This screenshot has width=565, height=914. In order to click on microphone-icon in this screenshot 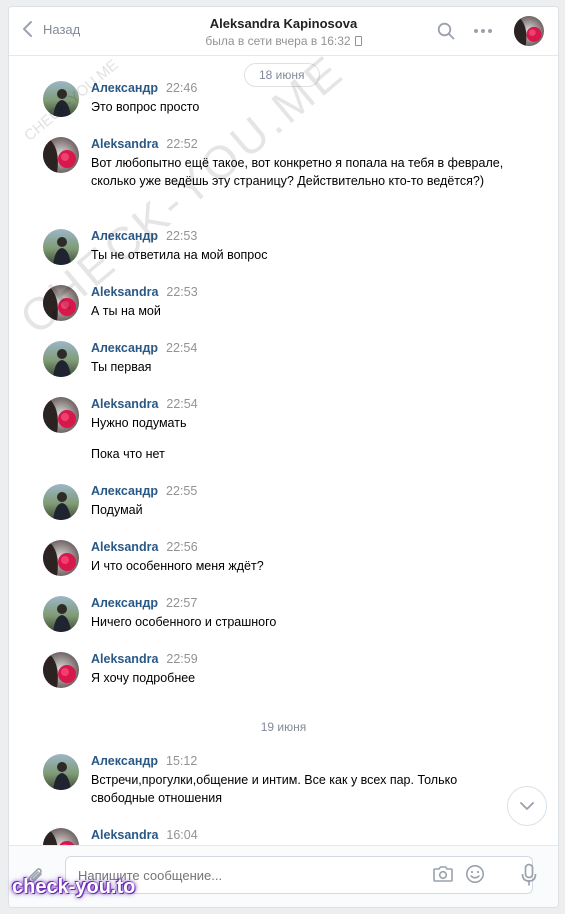, I will do `click(529, 875)`.